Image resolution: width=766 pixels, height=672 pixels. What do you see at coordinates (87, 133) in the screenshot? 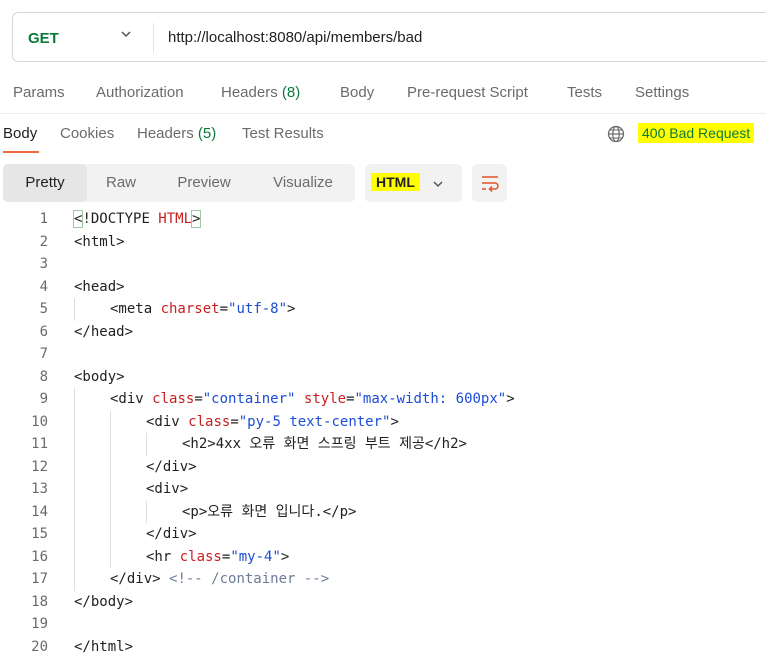
I see `response-tab-cookies: Cookies` at bounding box center [87, 133].